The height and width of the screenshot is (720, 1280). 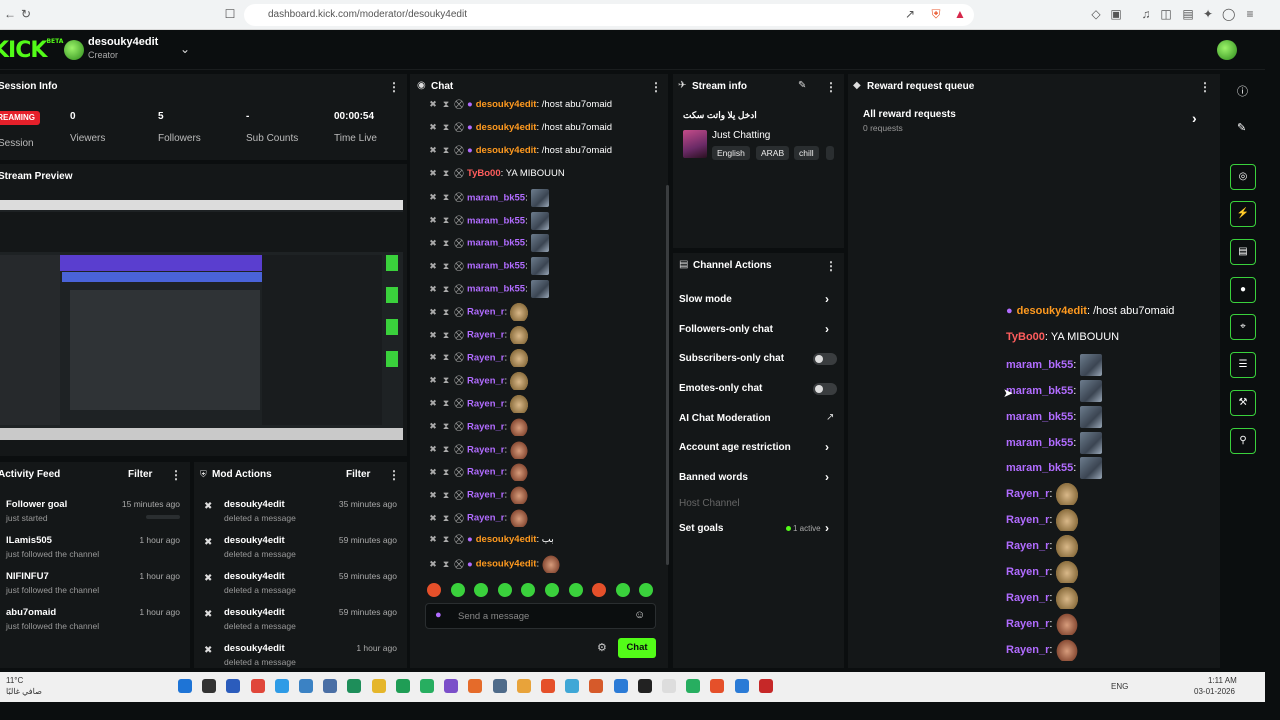 What do you see at coordinates (1250, 14) in the screenshot?
I see `menu-icon: ≡` at bounding box center [1250, 14].